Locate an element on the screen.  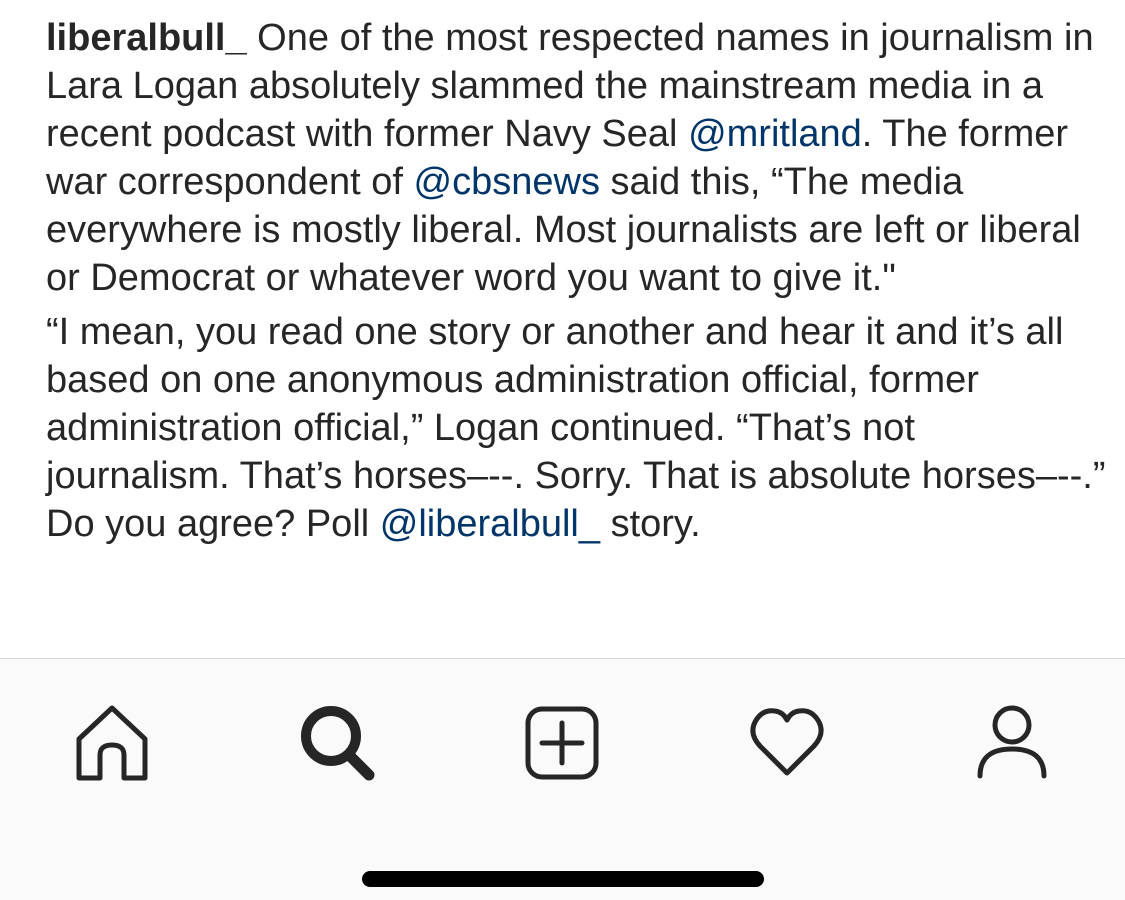
profile-icon is located at coordinates (1012, 742).